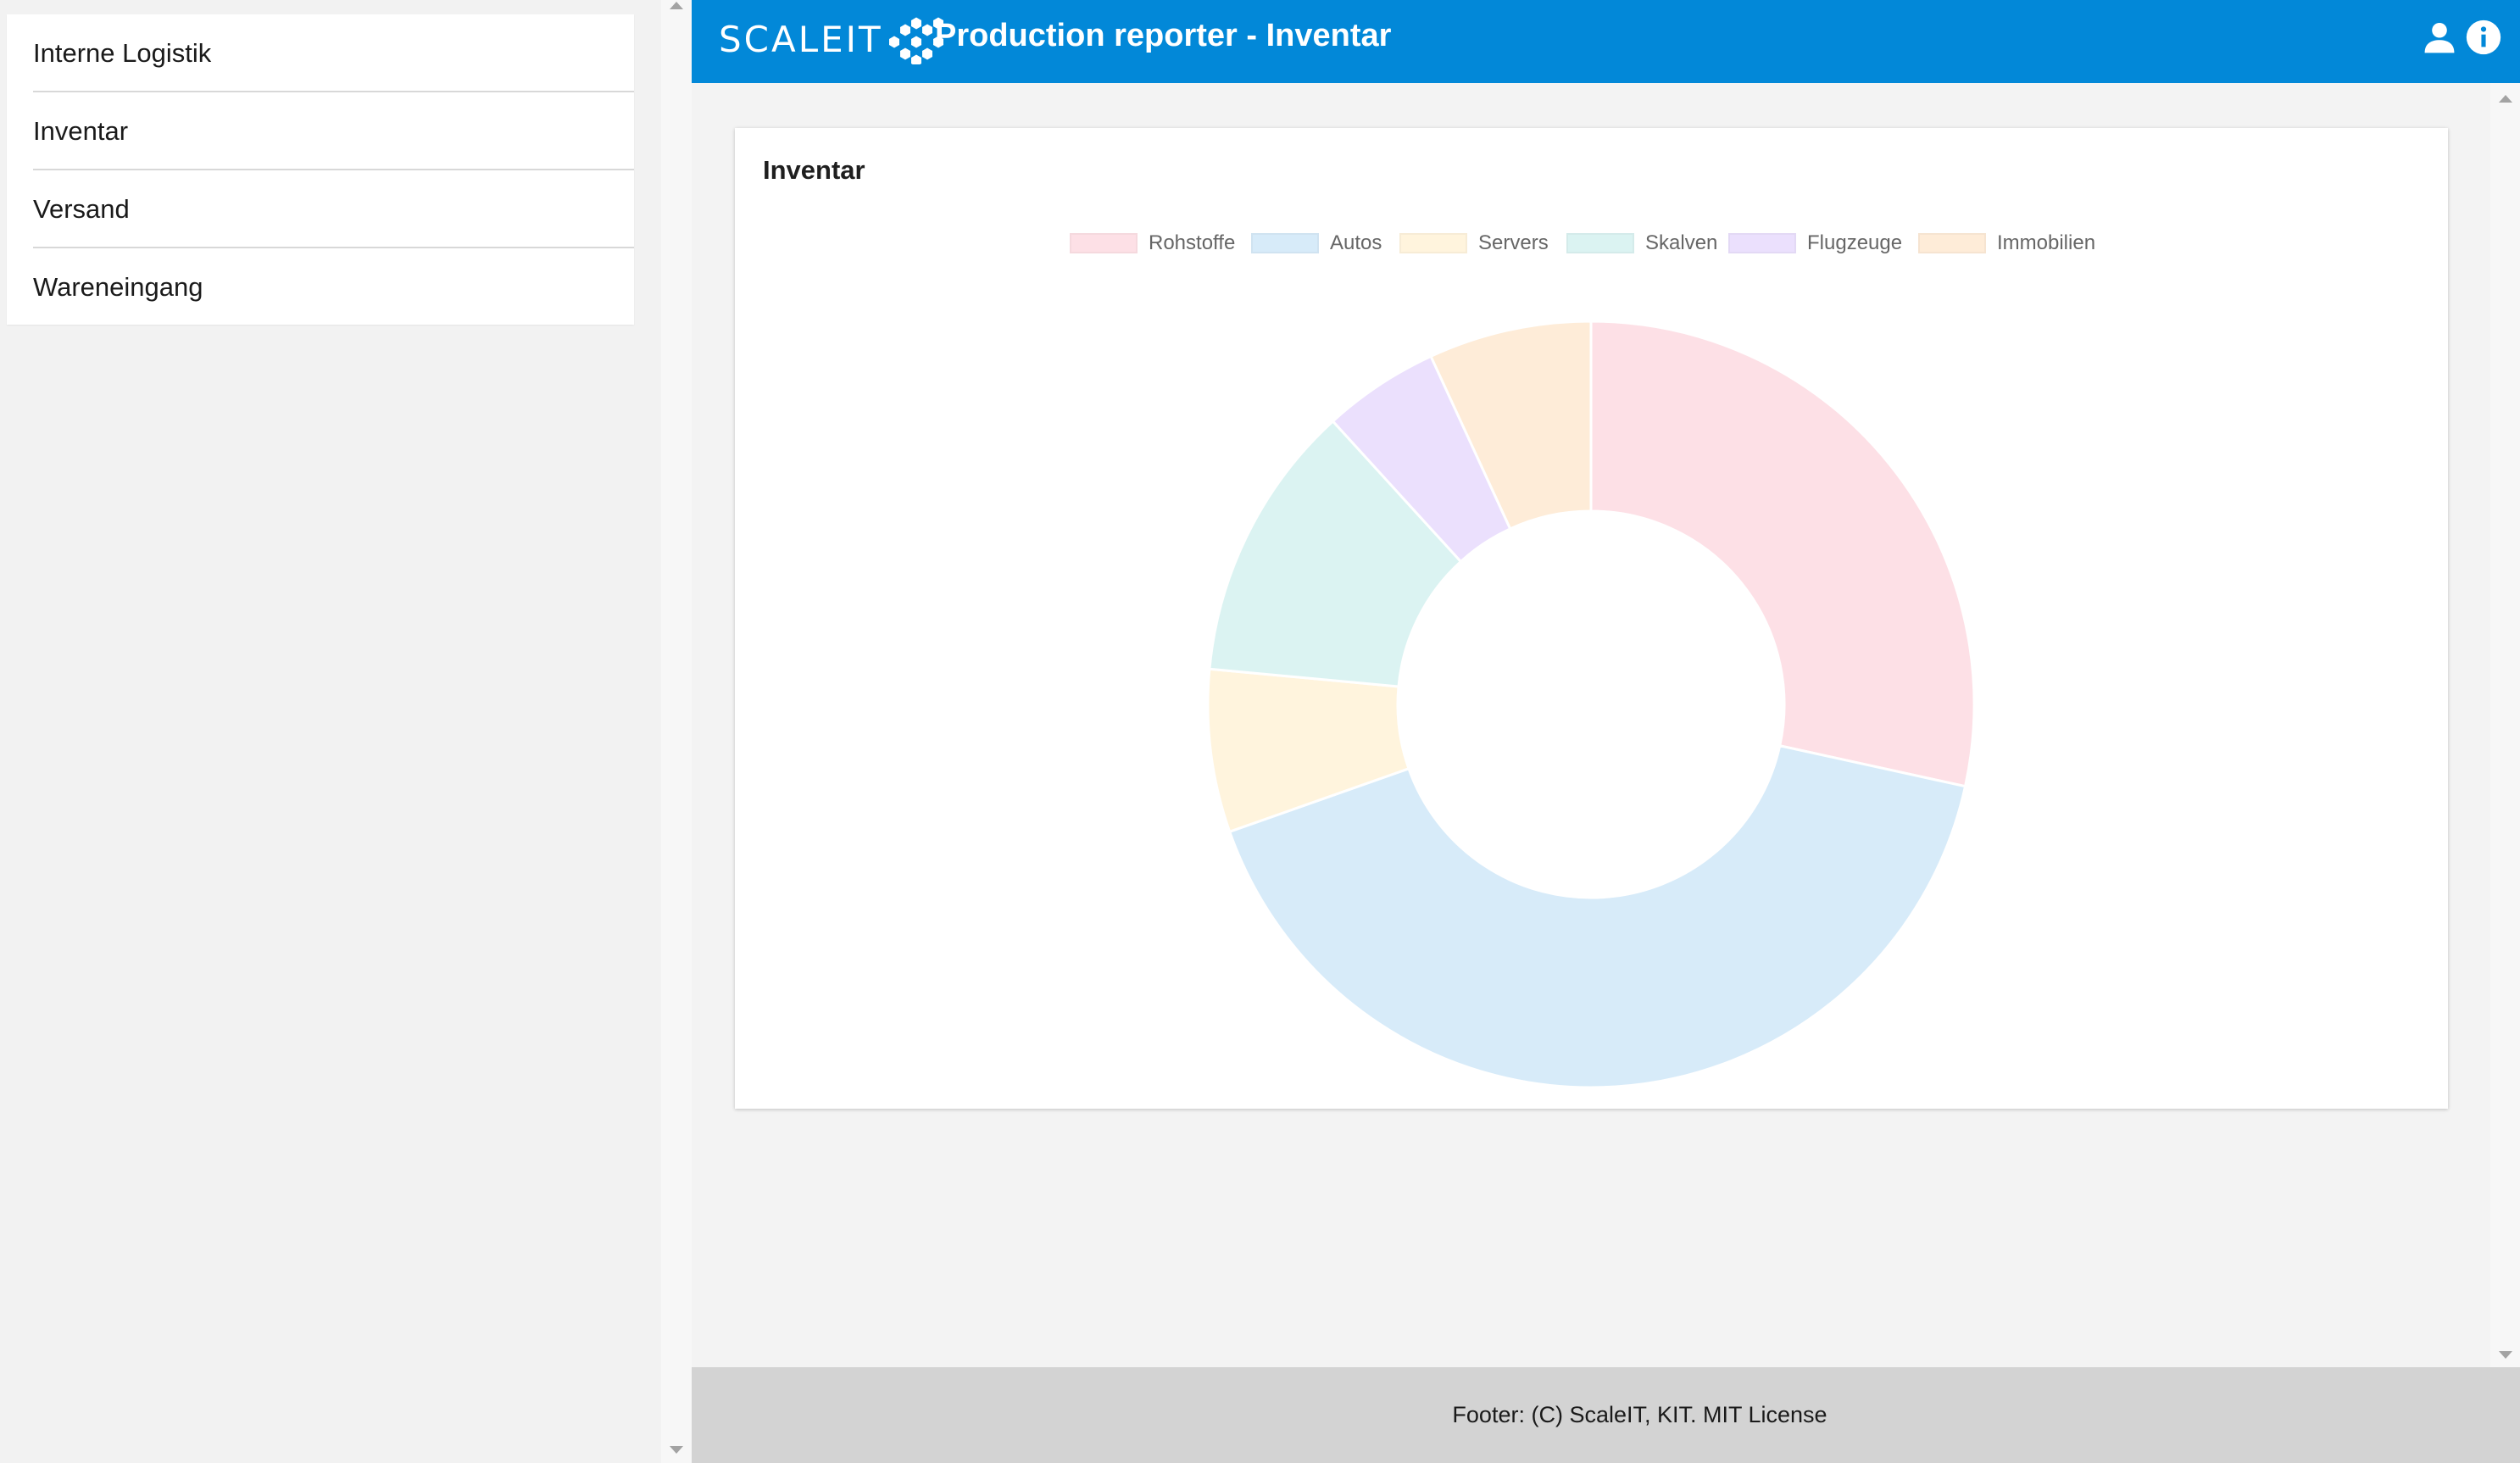 This screenshot has width=2520, height=1463. What do you see at coordinates (1639, 1415) in the screenshot?
I see `footer-text: Footer: (C) ScaleIT, KIT. MIT License` at bounding box center [1639, 1415].